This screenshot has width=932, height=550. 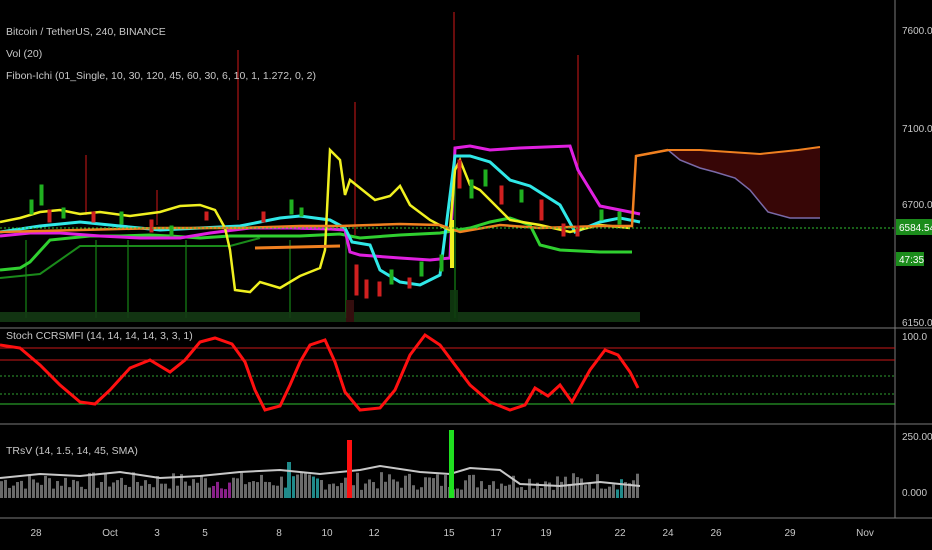 What do you see at coordinates (110, 533) in the screenshot?
I see `time-label: Oct` at bounding box center [110, 533].